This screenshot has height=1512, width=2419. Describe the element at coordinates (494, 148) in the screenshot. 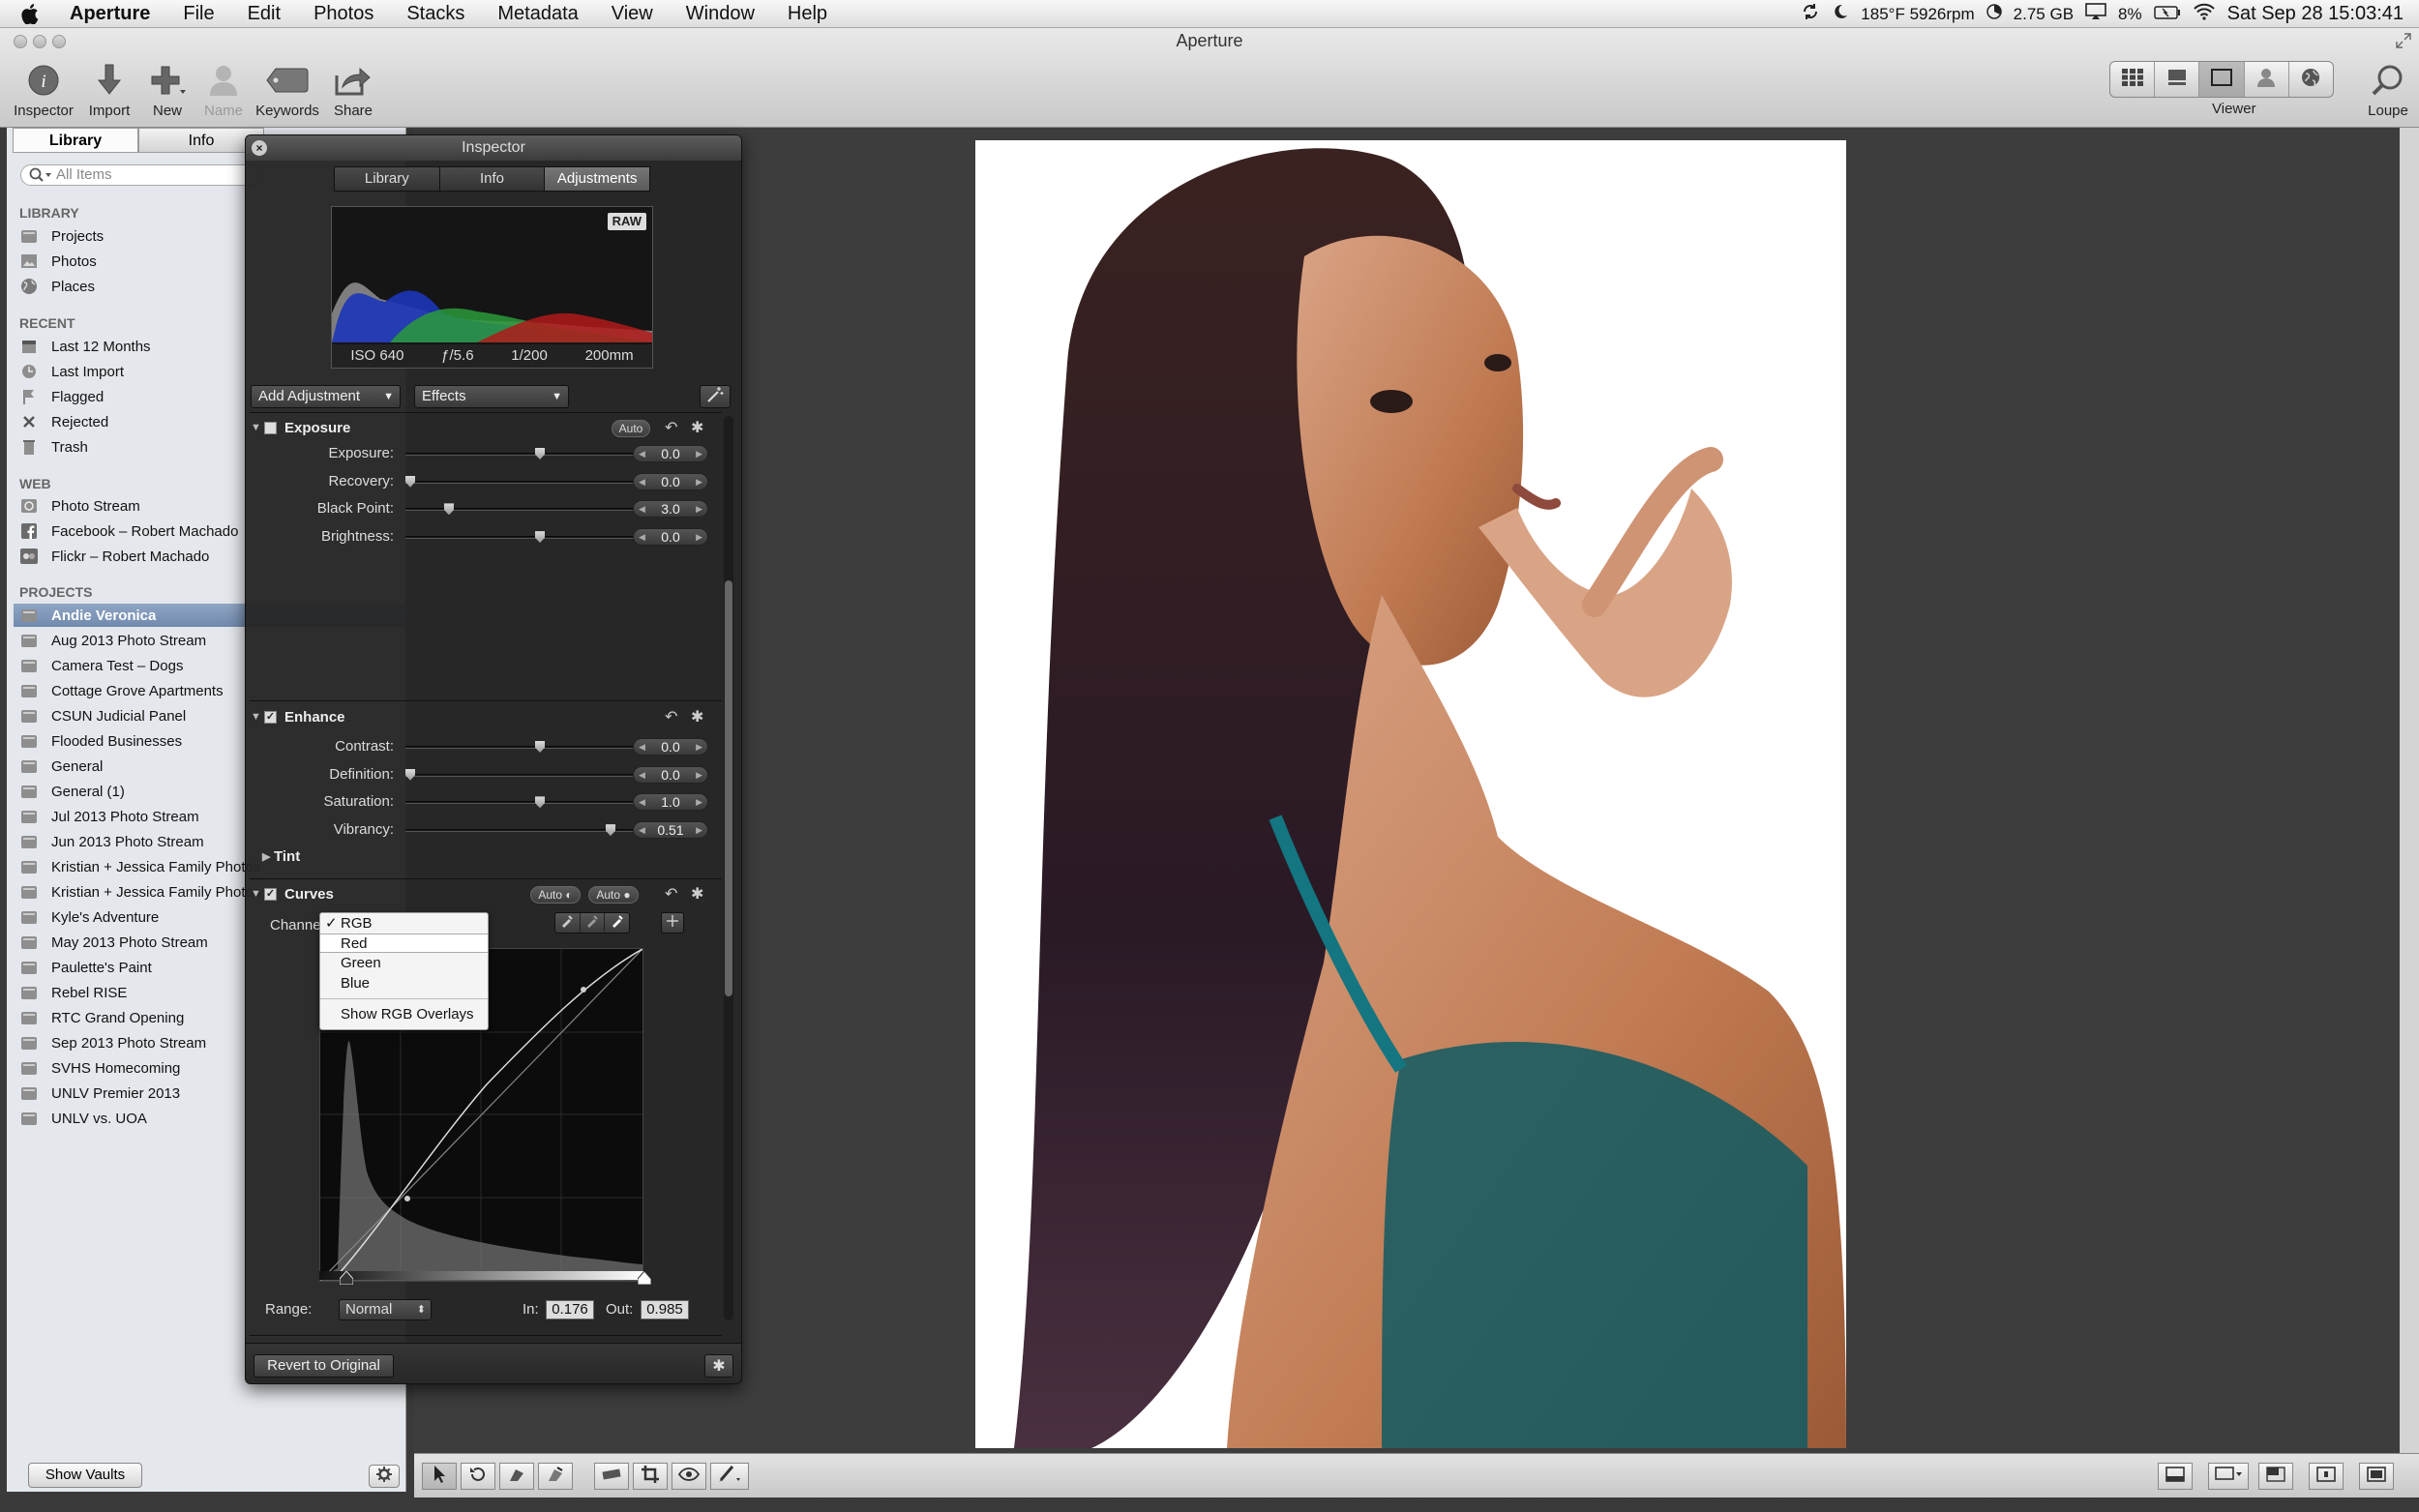

I see `hud-title: Inspector` at that location.